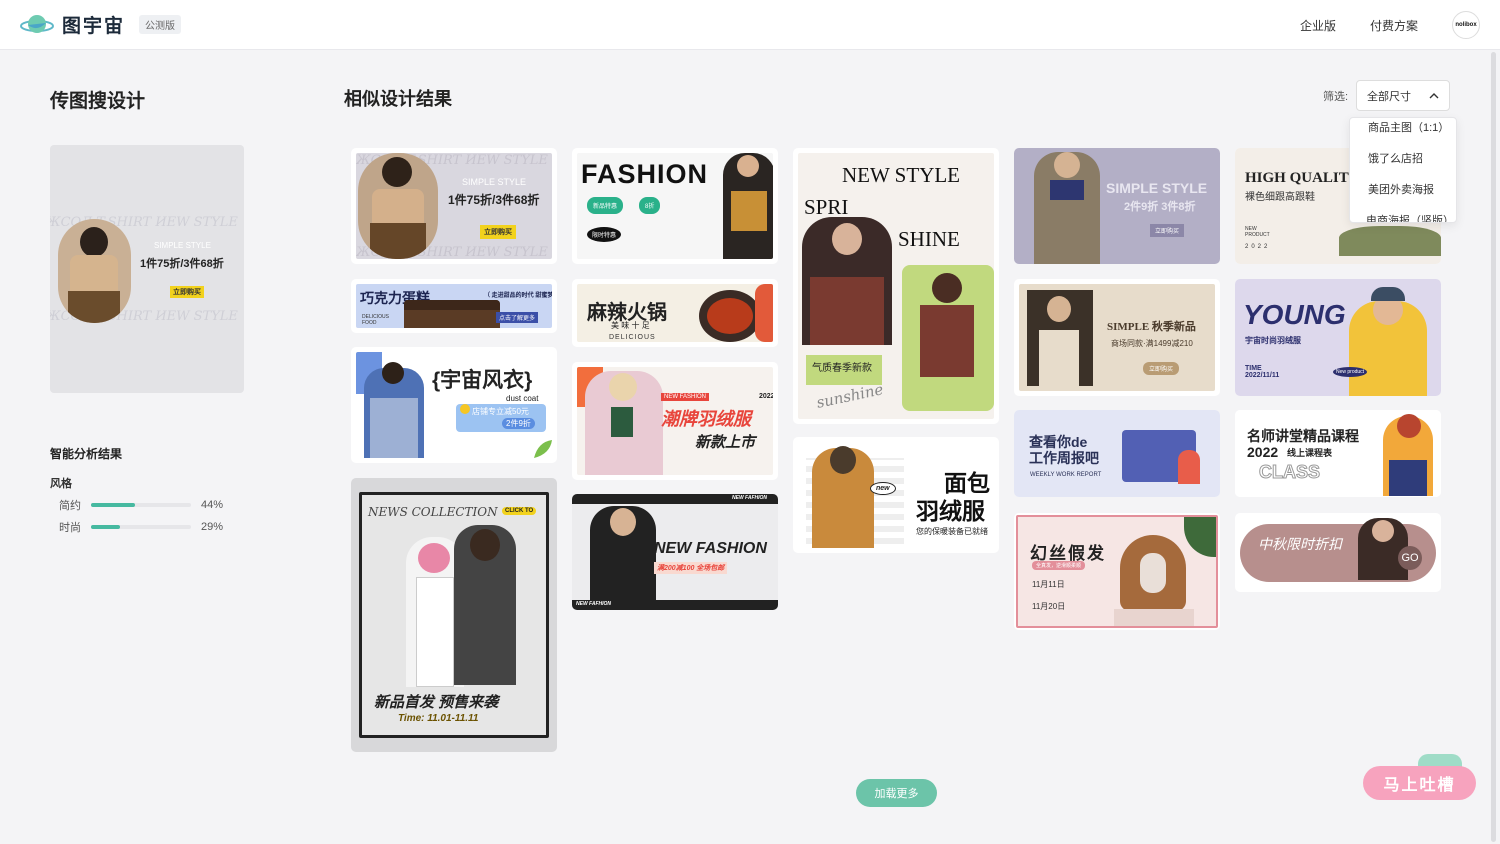  Describe the element at coordinates (1408, 455) in the screenshot. I see `illustration-teacher` at that location.